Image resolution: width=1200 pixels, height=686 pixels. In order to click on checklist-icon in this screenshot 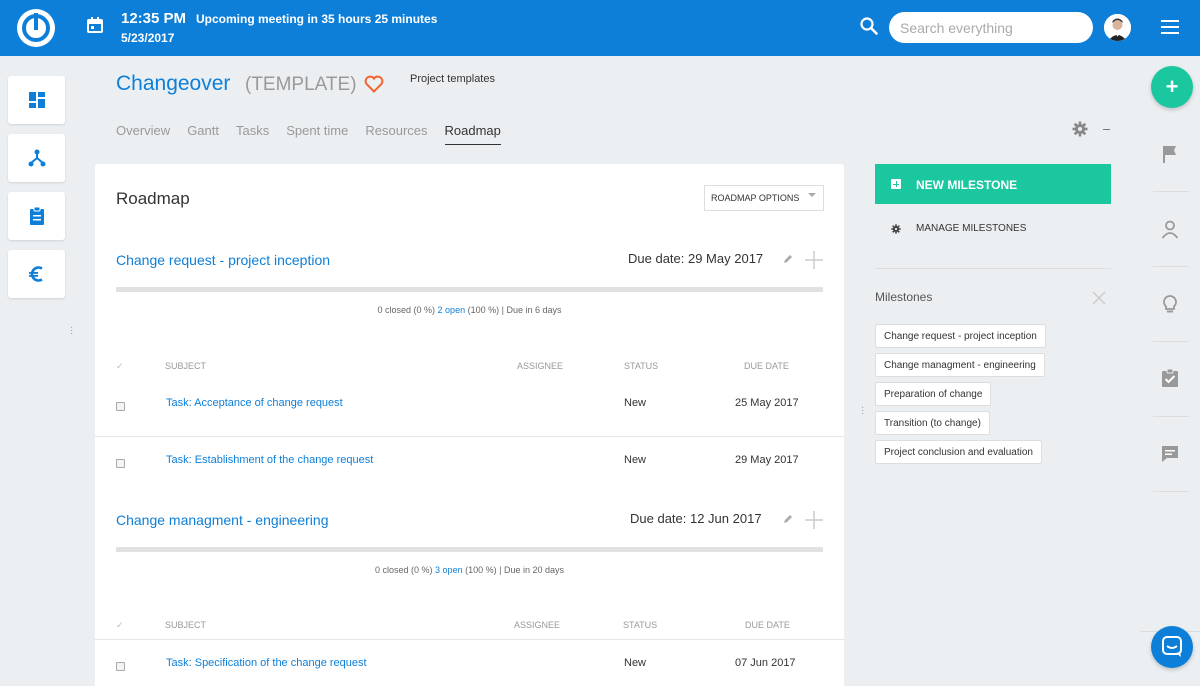, I will do `click(1170, 378)`.